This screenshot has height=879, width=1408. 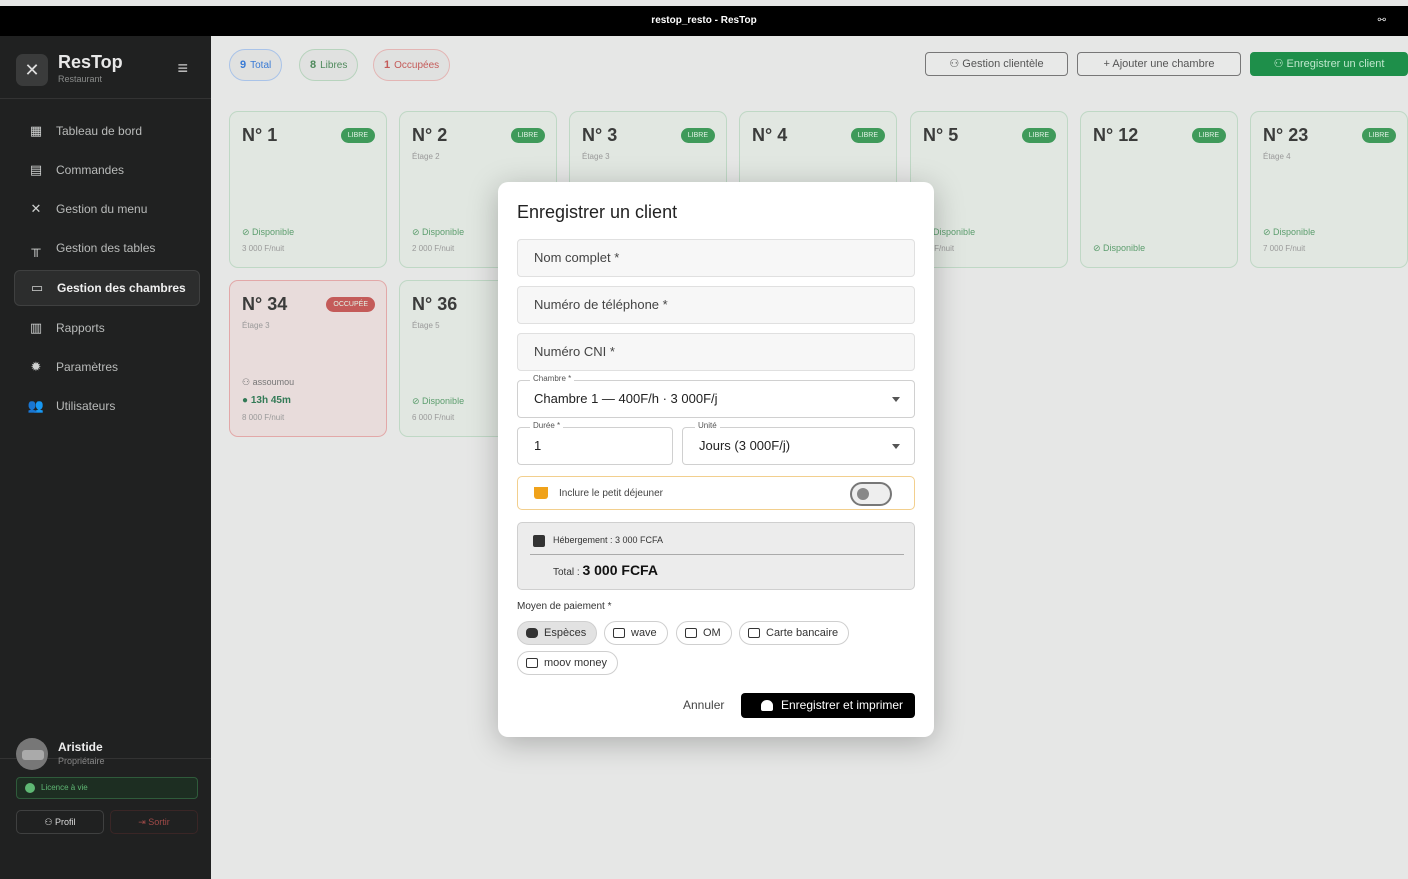 What do you see at coordinates (308, 189) in the screenshot?
I see `room-card: N° 1 LIBRE ⊘ Disponible 3 000 F/nuit` at bounding box center [308, 189].